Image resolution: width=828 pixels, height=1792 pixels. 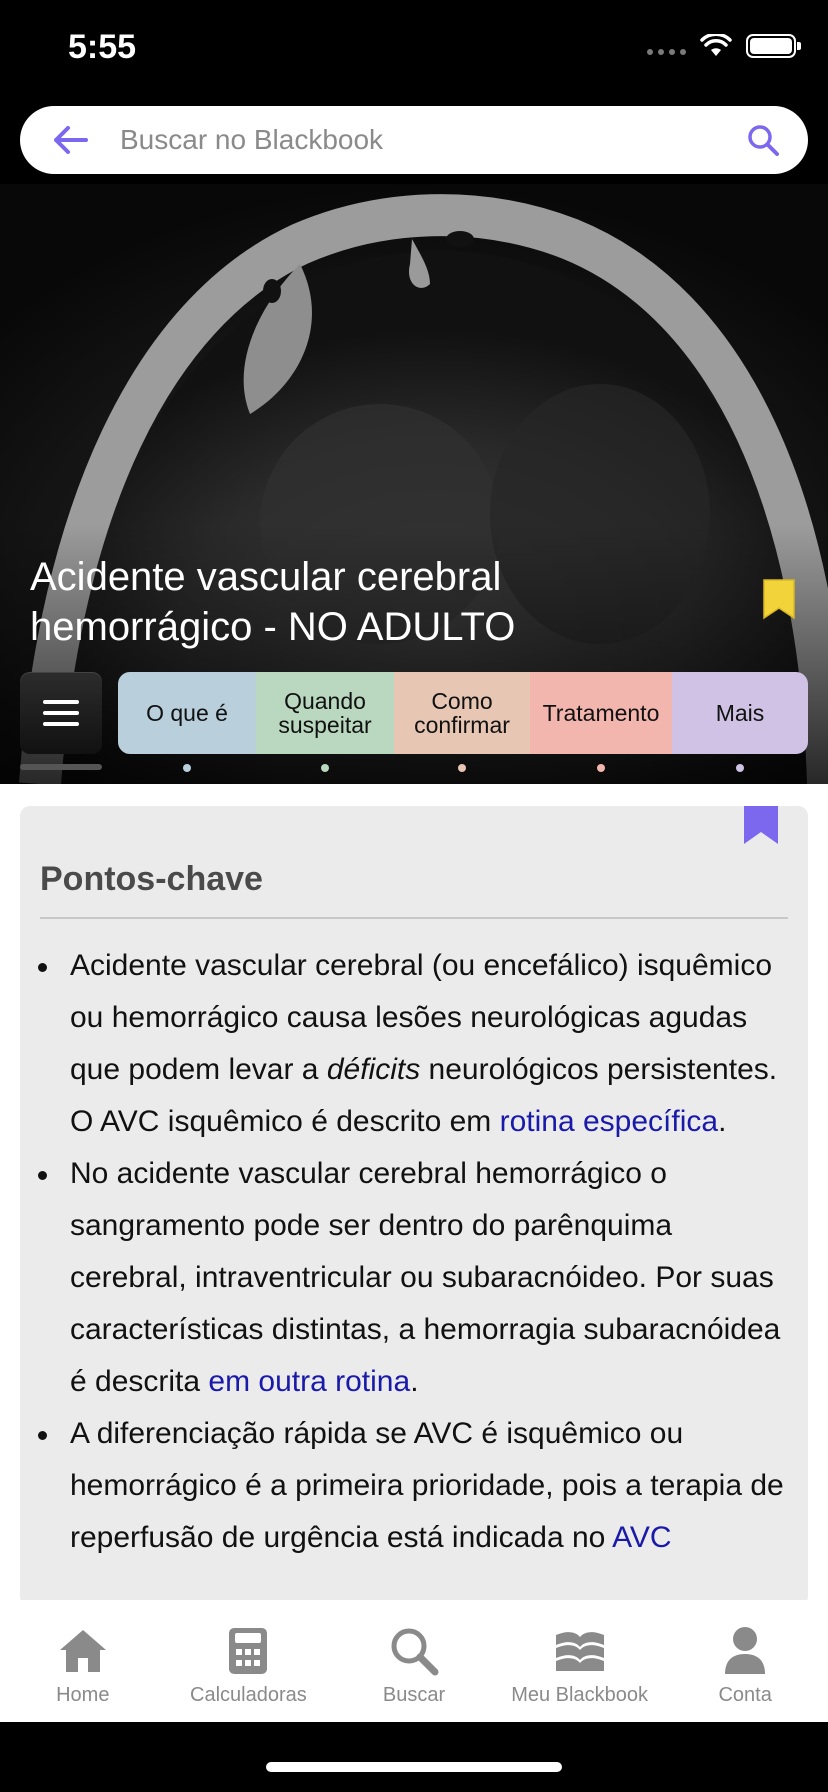 What do you see at coordinates (82, 1651) in the screenshot?
I see `home-icon` at bounding box center [82, 1651].